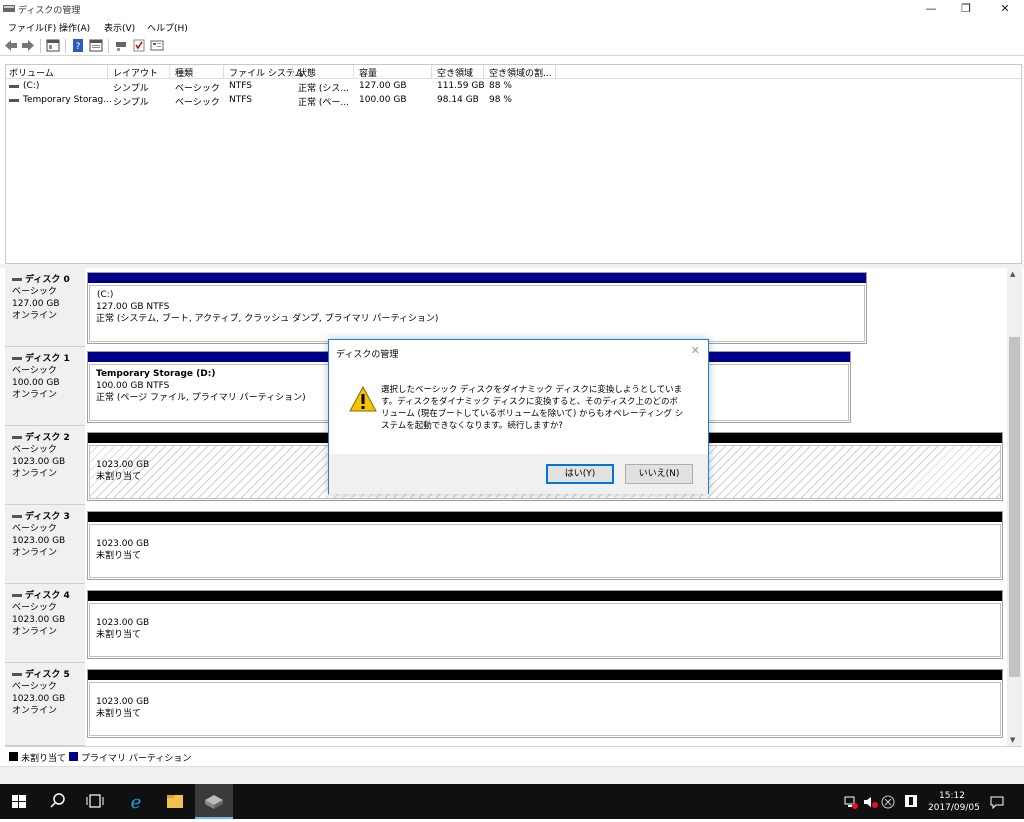  What do you see at coordinates (545, 630) in the screenshot?
I see `partition-body: 1023.00 GB 未割り当て` at bounding box center [545, 630].